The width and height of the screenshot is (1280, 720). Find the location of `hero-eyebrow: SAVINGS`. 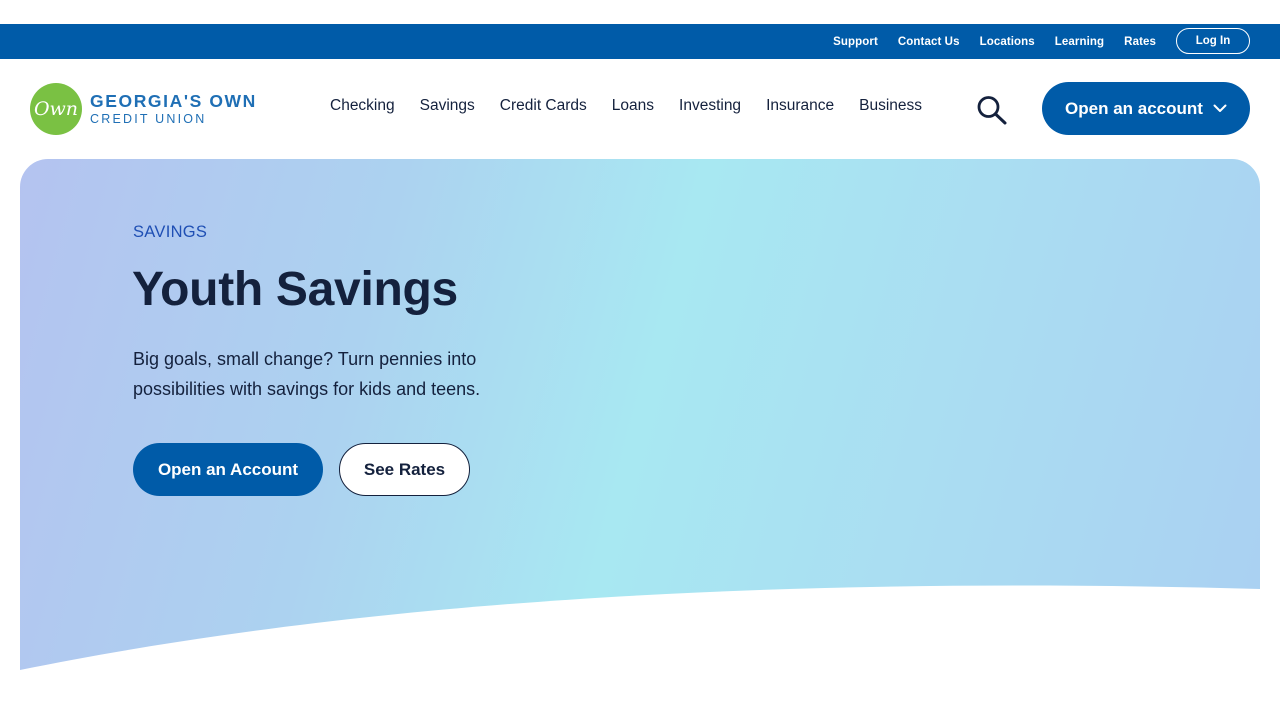

hero-eyebrow: SAVINGS is located at coordinates (170, 232).